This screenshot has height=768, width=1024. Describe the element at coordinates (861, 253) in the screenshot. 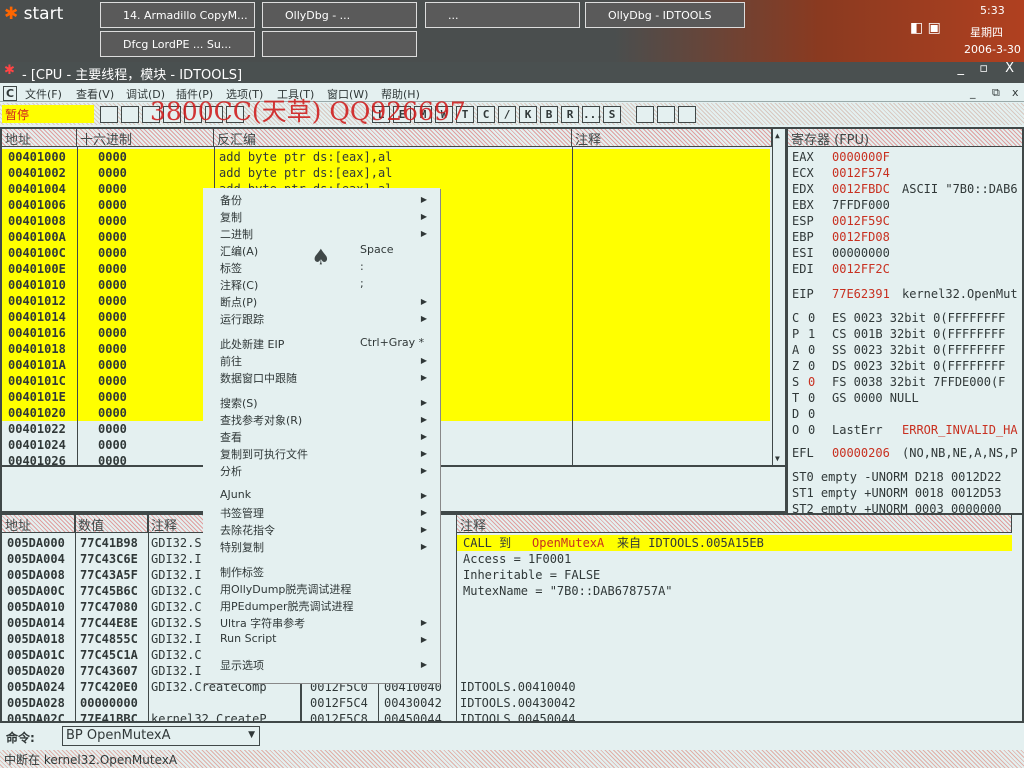

I see `register-esi-part: 00000000` at that location.